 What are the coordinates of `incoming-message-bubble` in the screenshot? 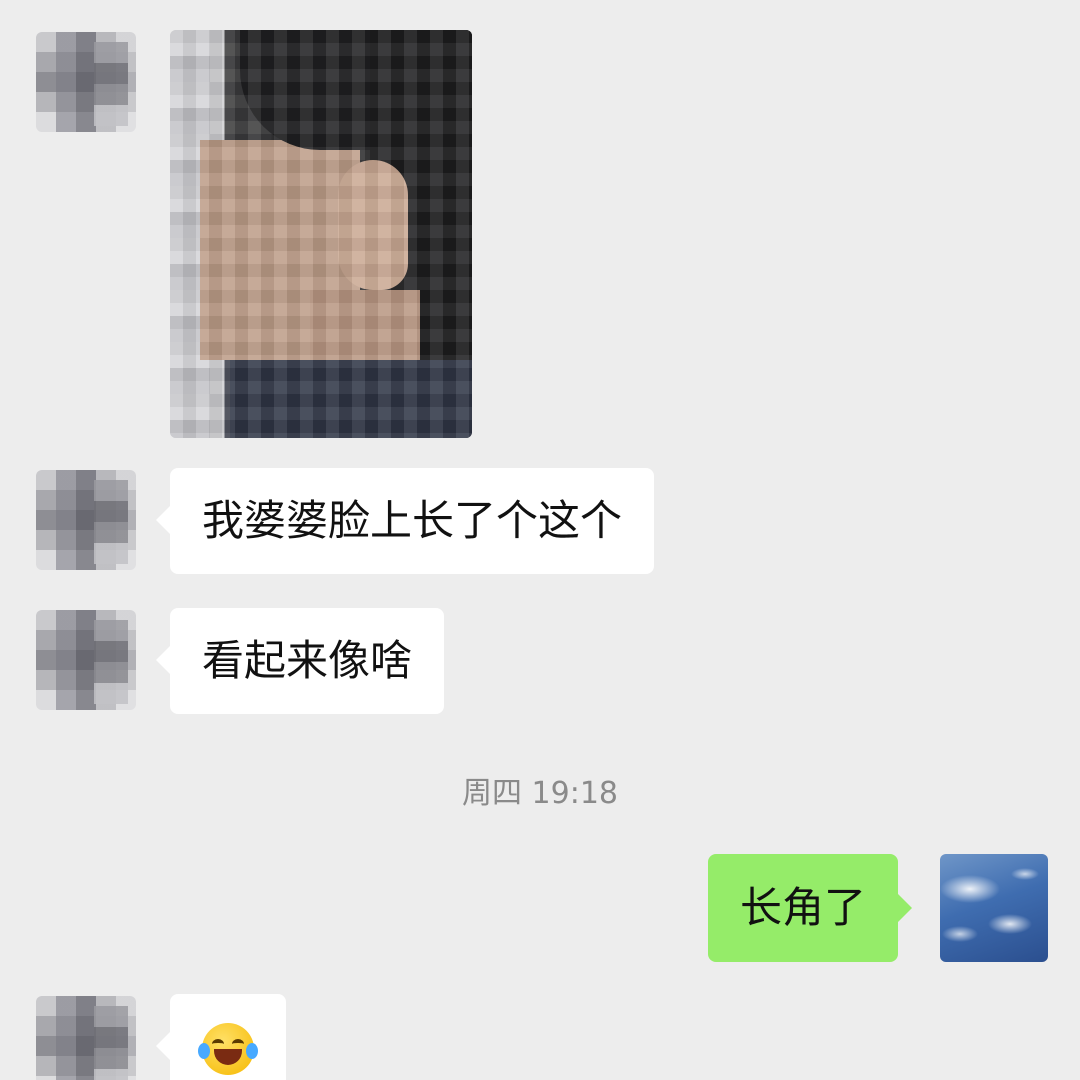 It's located at (221, 1037).